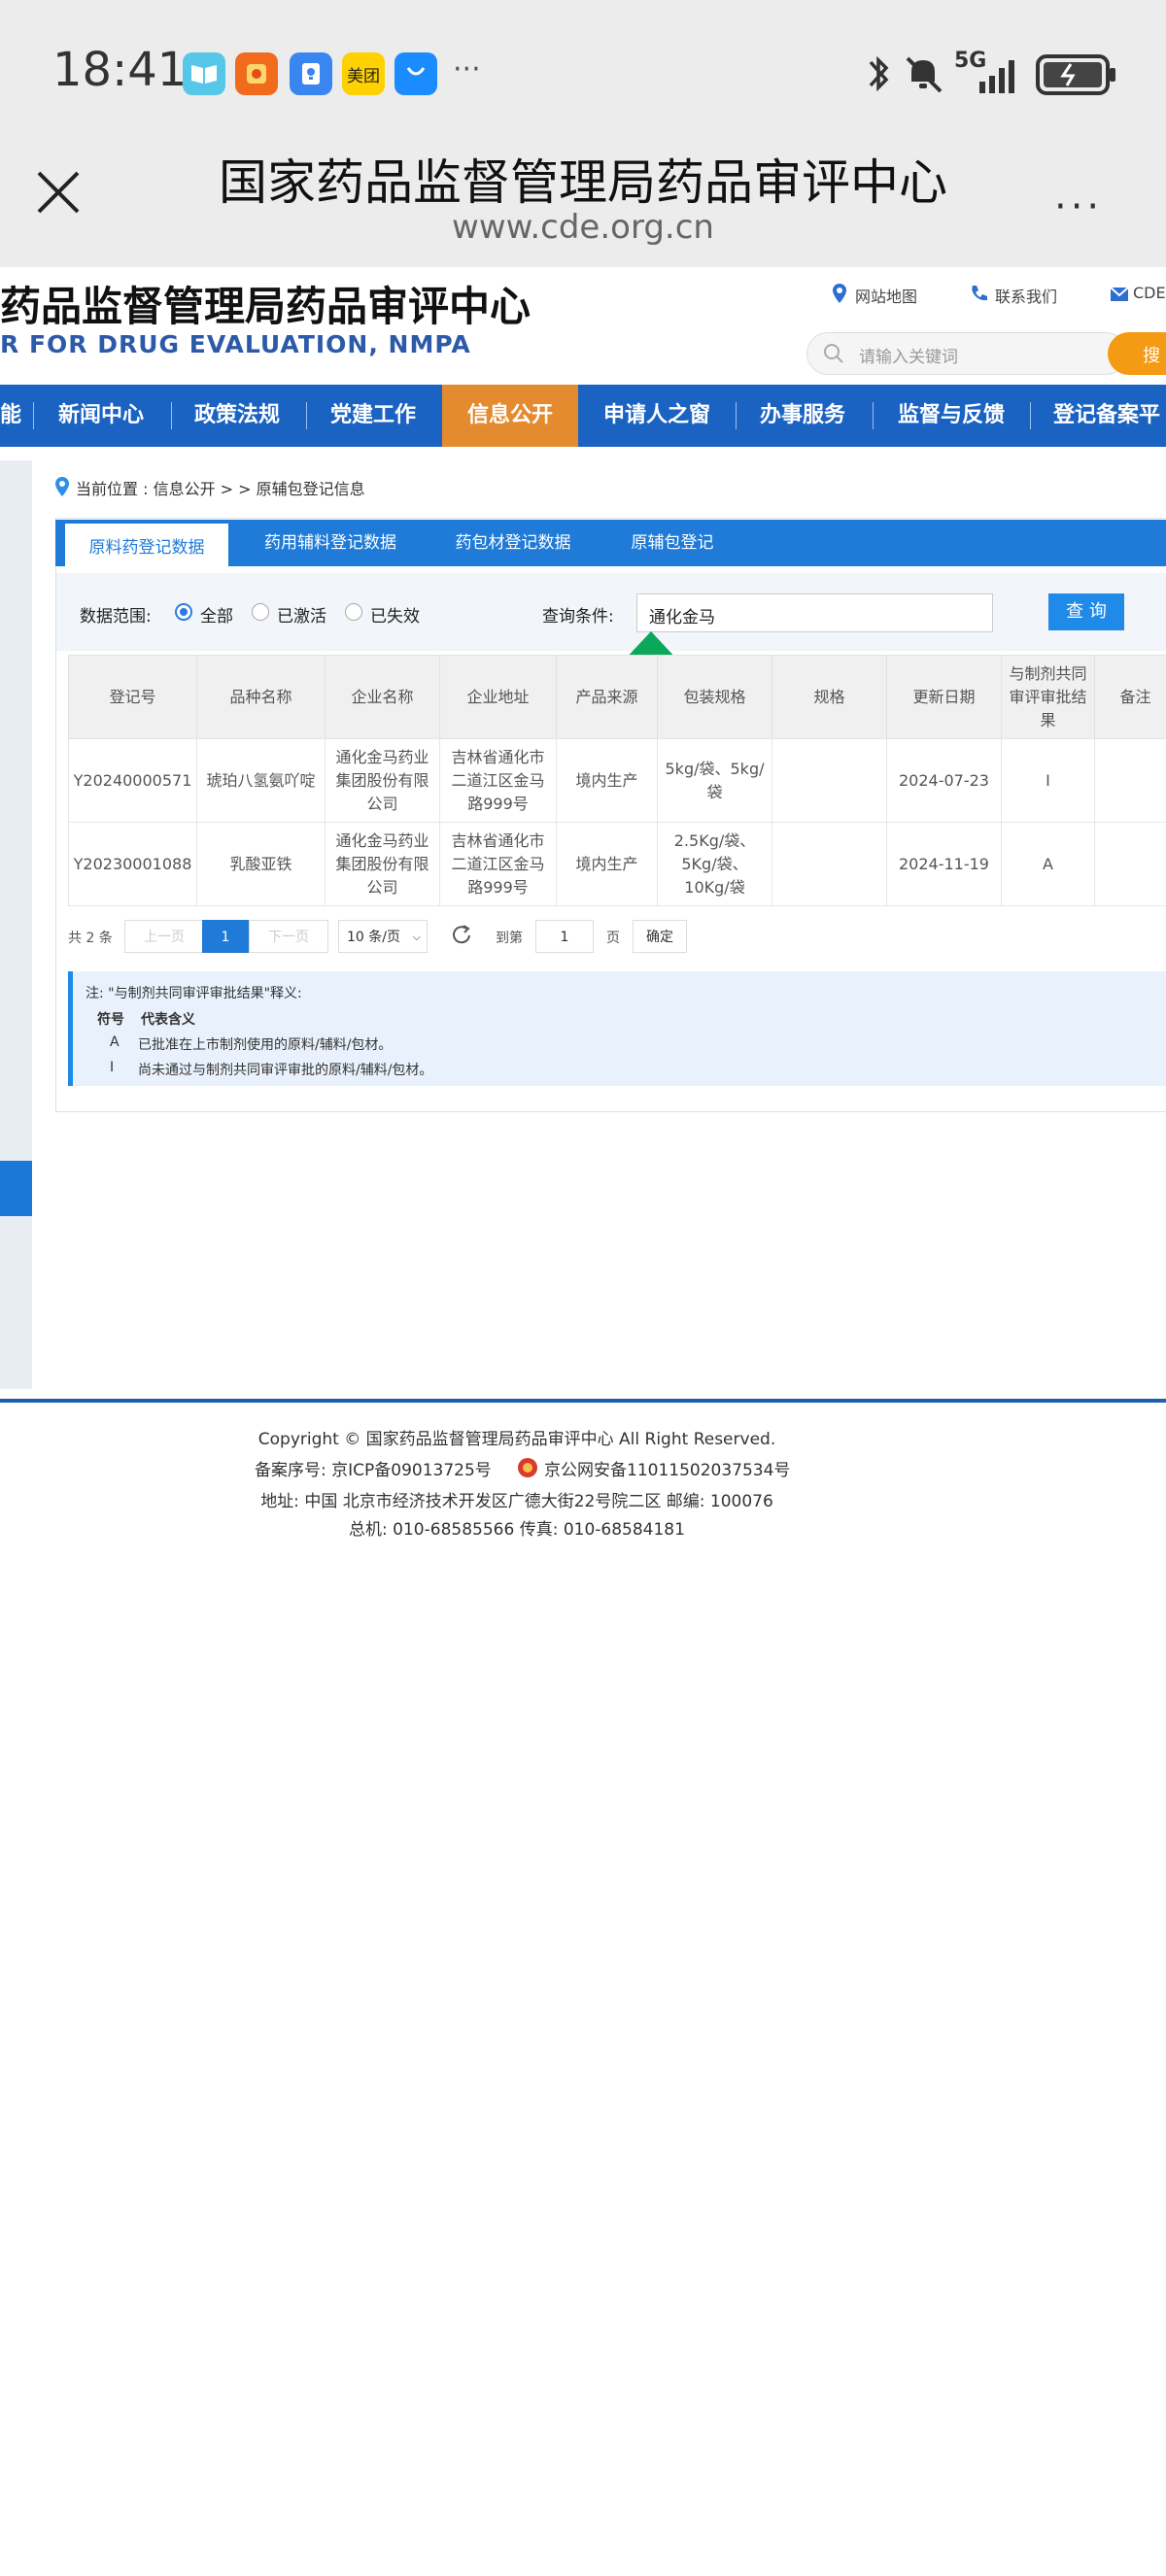 This screenshot has width=1166, height=2576. Describe the element at coordinates (16, 924) in the screenshot. I see `left-sidebar` at that location.